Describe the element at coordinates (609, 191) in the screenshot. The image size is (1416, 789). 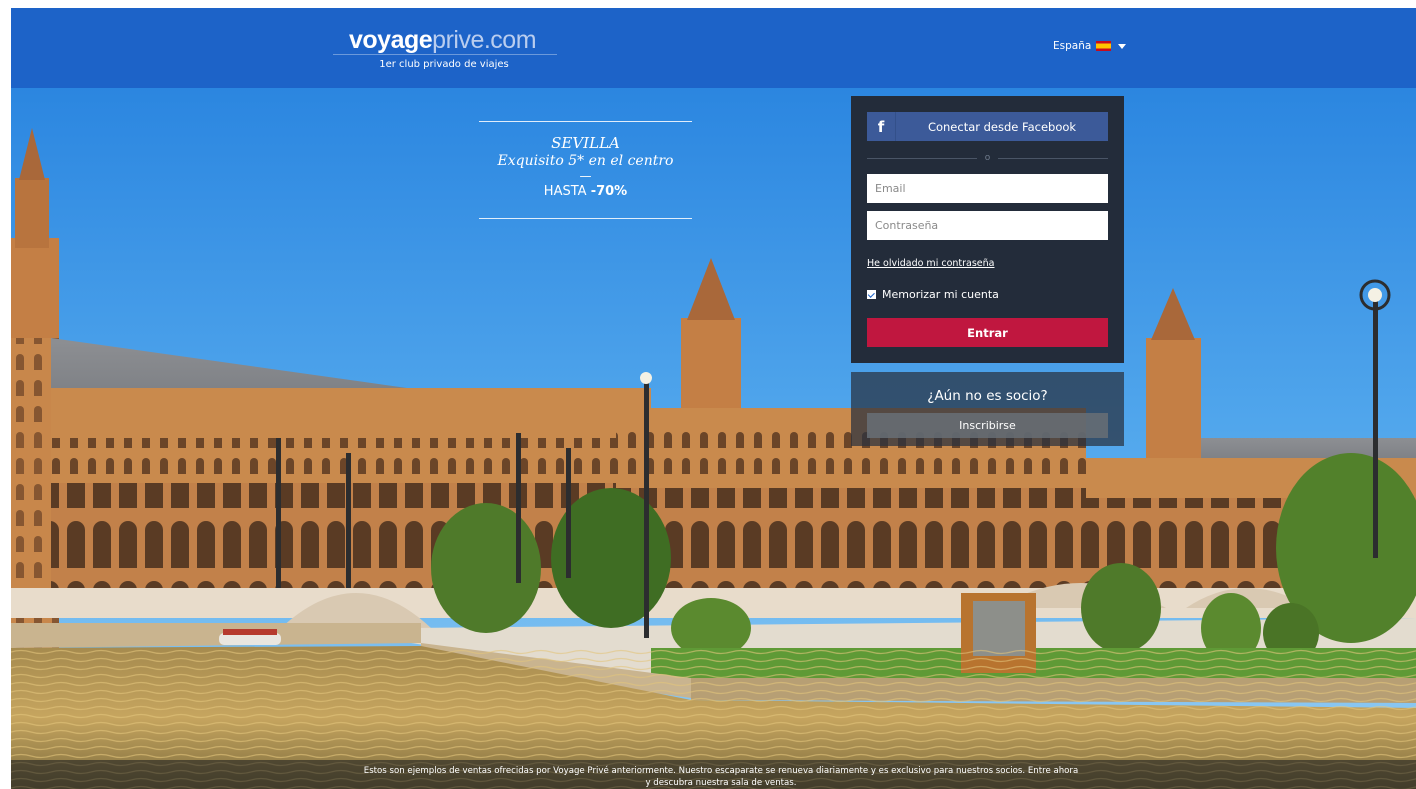
I see `promo-offer-value: -70%` at that location.